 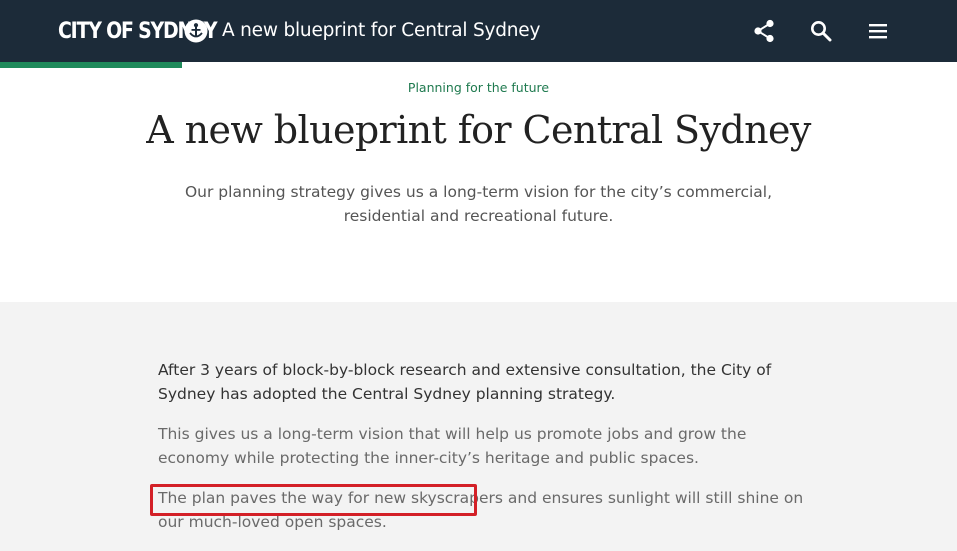 What do you see at coordinates (764, 31) in the screenshot?
I see `share-icon` at bounding box center [764, 31].